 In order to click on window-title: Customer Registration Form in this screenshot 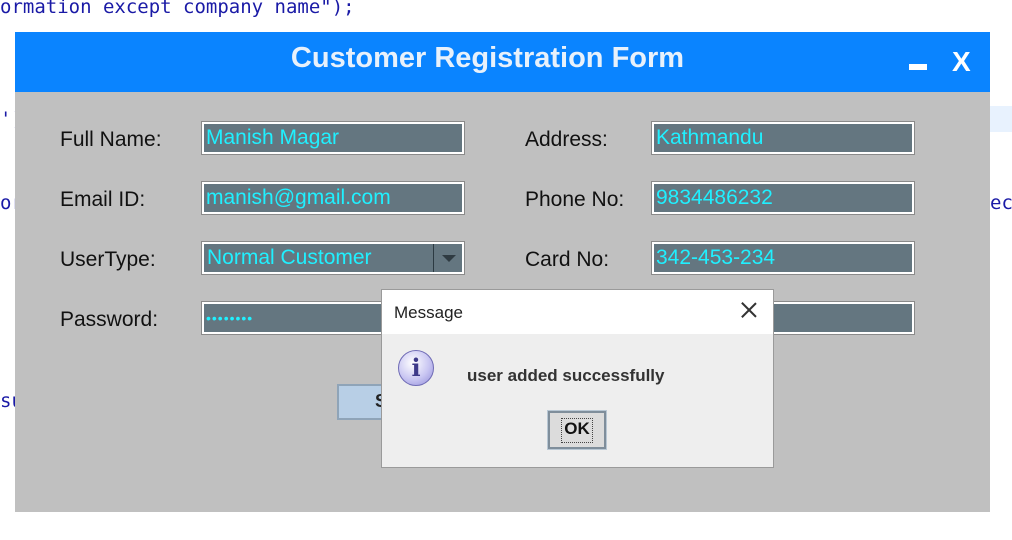, I will do `click(487, 58)`.